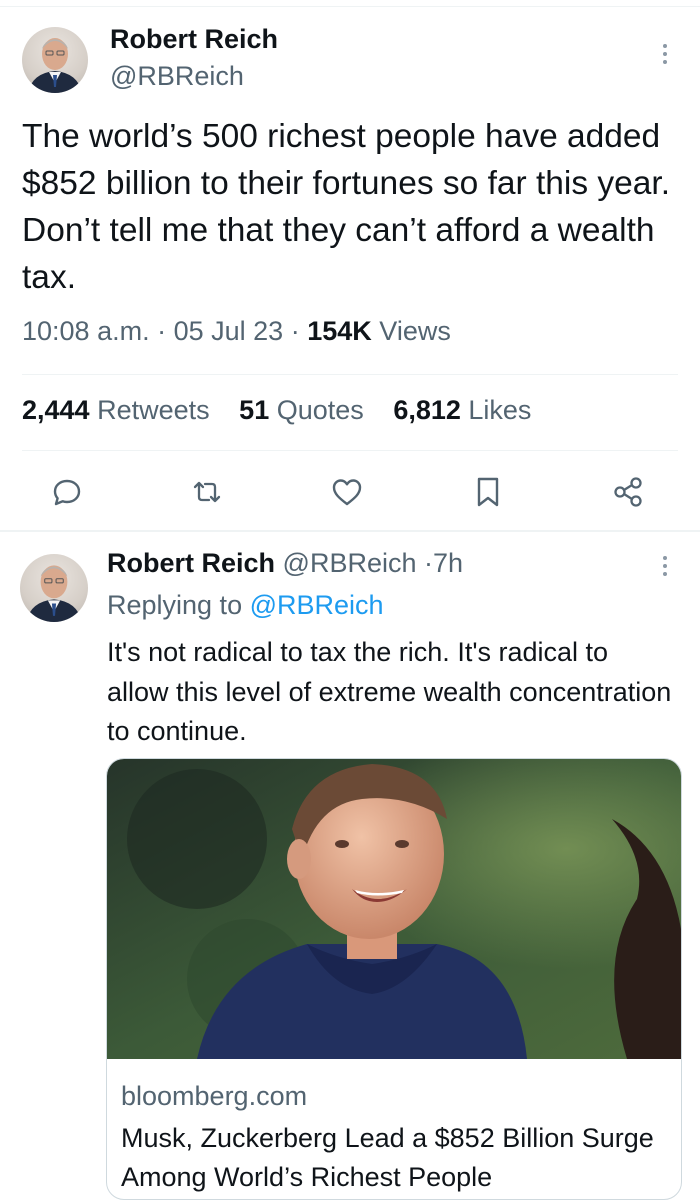 The image size is (700, 1200). I want to click on like-button, so click(347, 492).